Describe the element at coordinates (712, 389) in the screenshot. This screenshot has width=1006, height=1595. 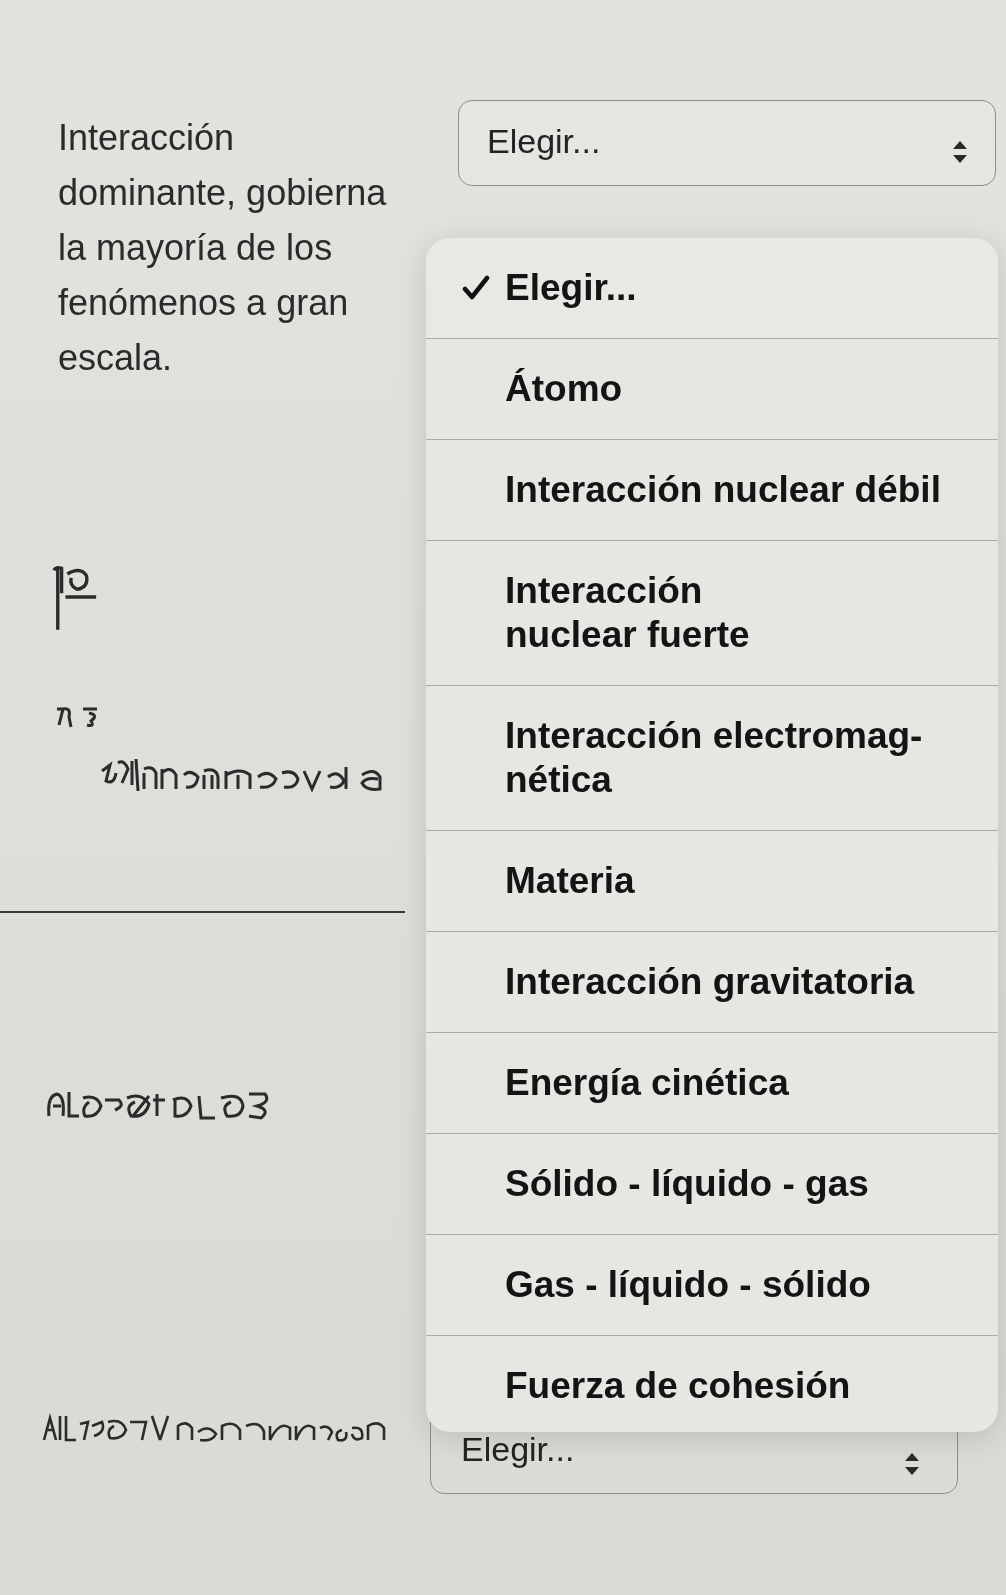
I see `menu-option: Átomo` at that location.